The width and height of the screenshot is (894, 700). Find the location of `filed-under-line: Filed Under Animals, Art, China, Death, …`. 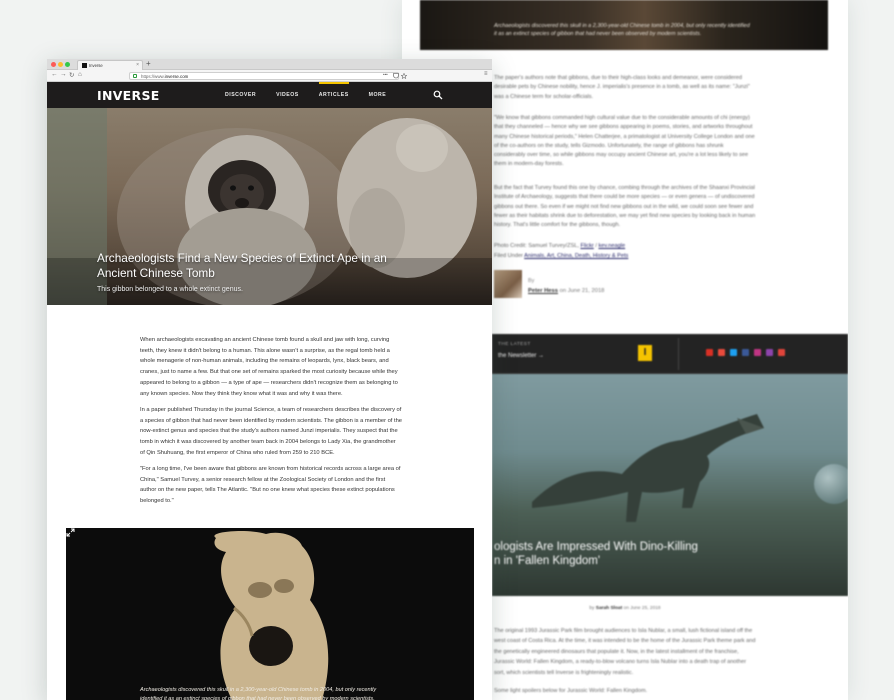

filed-under-line: Filed Under Animals, Art, China, Death, … is located at coordinates (625, 256).